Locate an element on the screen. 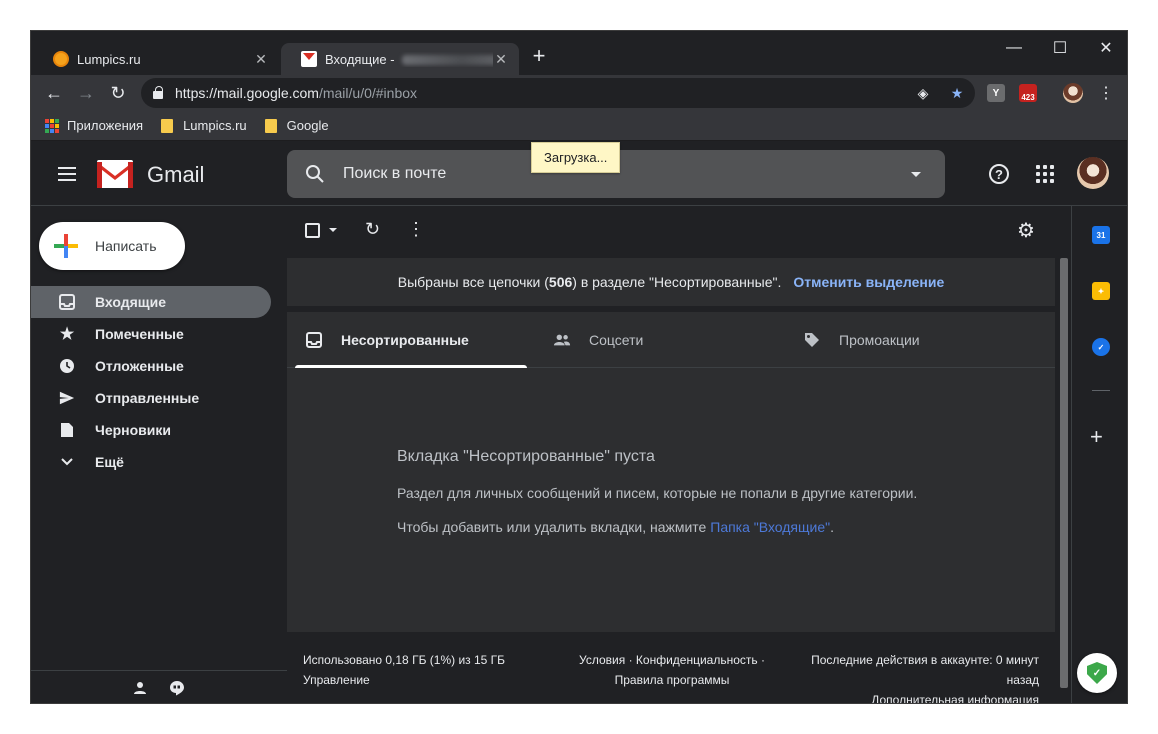 This screenshot has width=1158, height=734. profile-avatar is located at coordinates (1073, 93).